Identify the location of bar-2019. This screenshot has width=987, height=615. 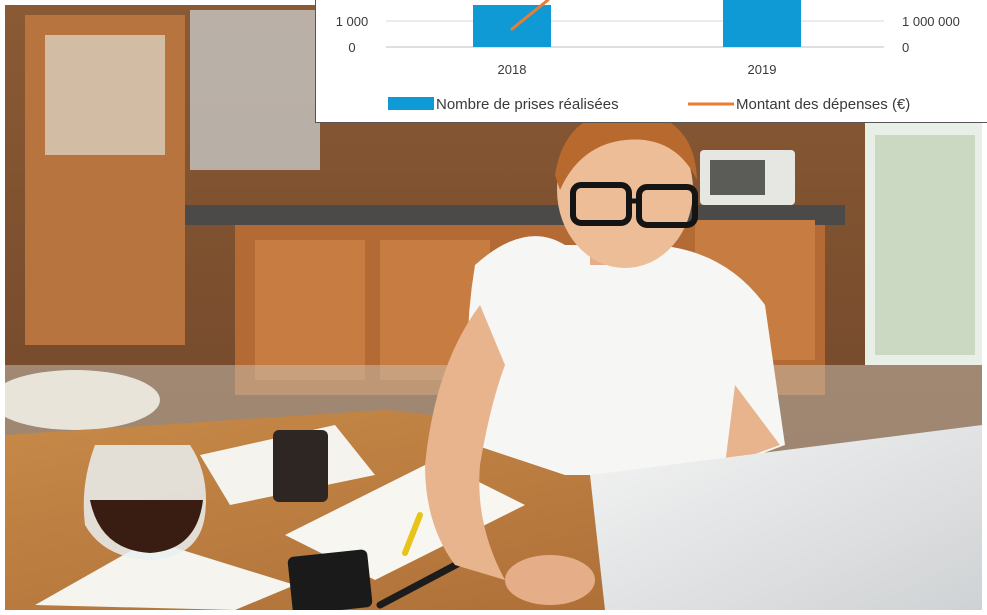
(762, 23).